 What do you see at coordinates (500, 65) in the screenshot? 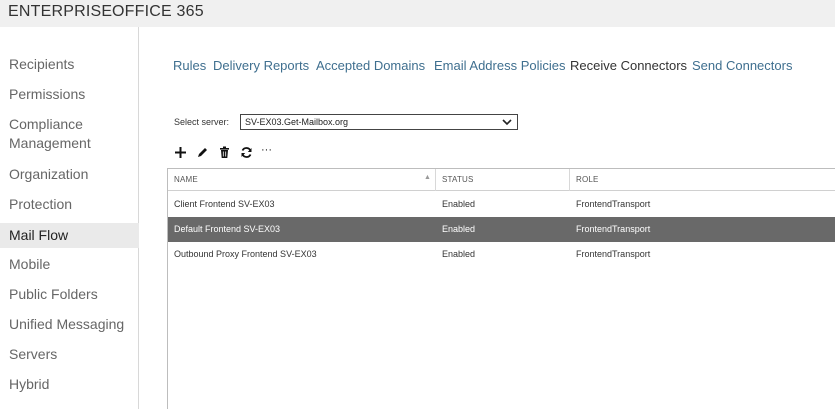
I see `tab-email-address-policies: Email Address Policies` at bounding box center [500, 65].